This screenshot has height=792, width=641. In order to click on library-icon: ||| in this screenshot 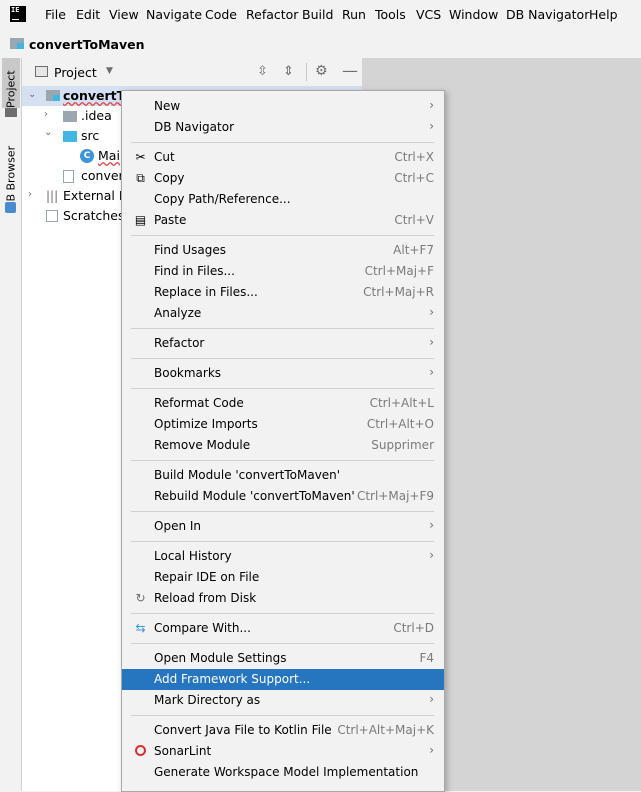, I will do `click(52, 196)`.